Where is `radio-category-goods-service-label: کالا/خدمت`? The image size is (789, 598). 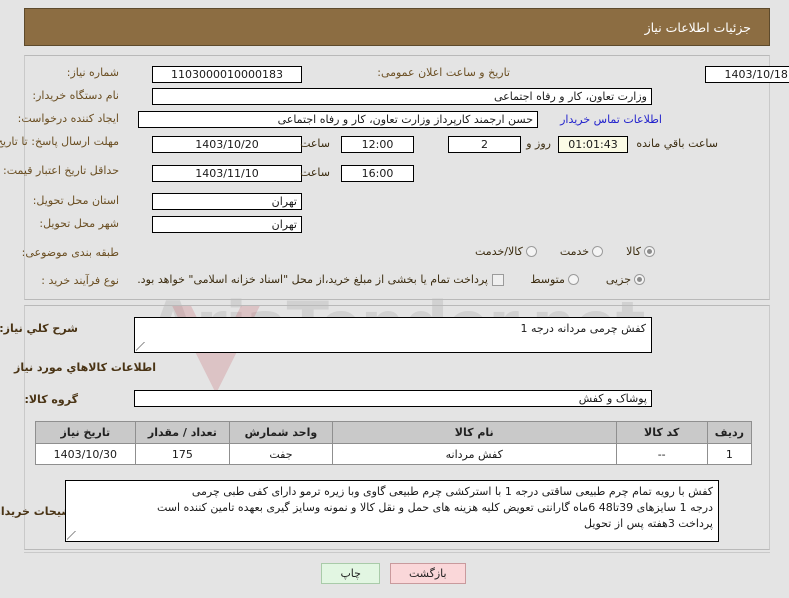
radio-category-goods-service-label: کالا/خدمت is located at coordinates (500, 251).